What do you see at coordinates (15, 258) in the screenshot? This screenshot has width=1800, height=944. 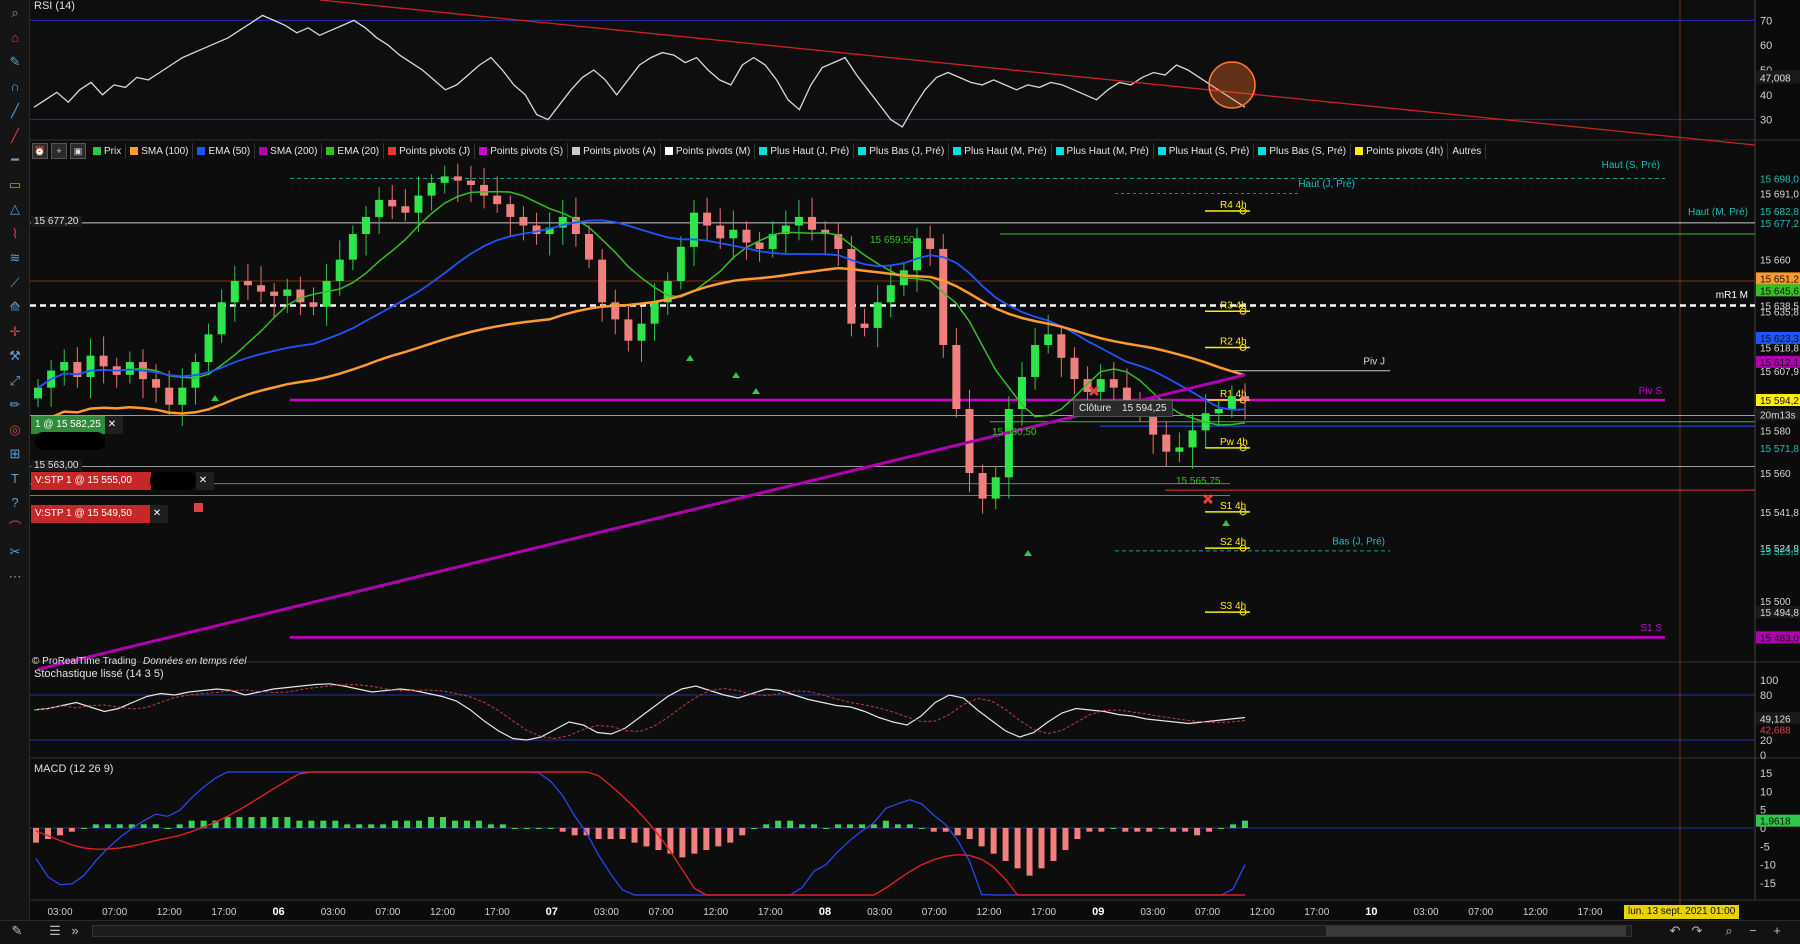 I see `fibonacci-icon: ≋` at bounding box center [15, 258].